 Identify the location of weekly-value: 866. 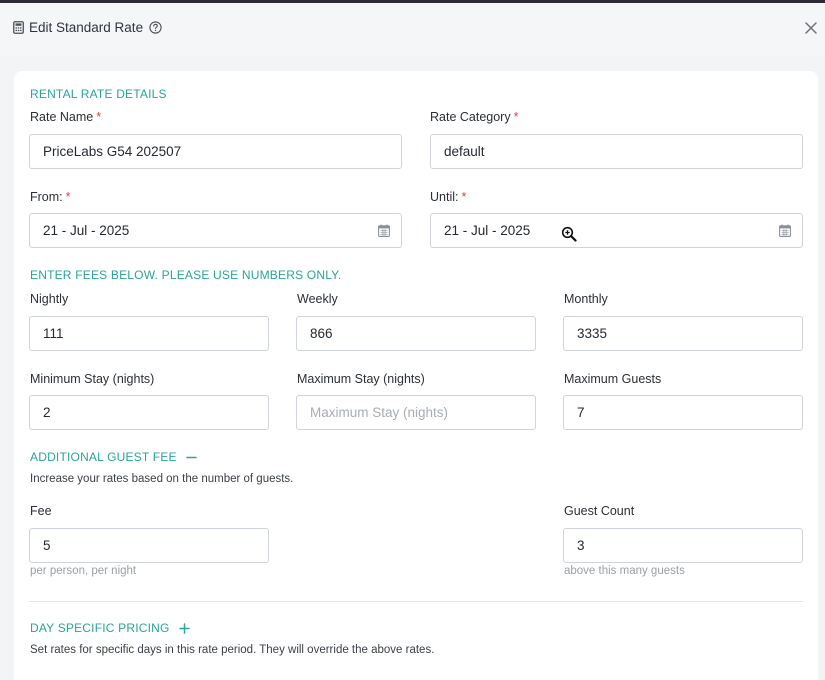
(321, 333).